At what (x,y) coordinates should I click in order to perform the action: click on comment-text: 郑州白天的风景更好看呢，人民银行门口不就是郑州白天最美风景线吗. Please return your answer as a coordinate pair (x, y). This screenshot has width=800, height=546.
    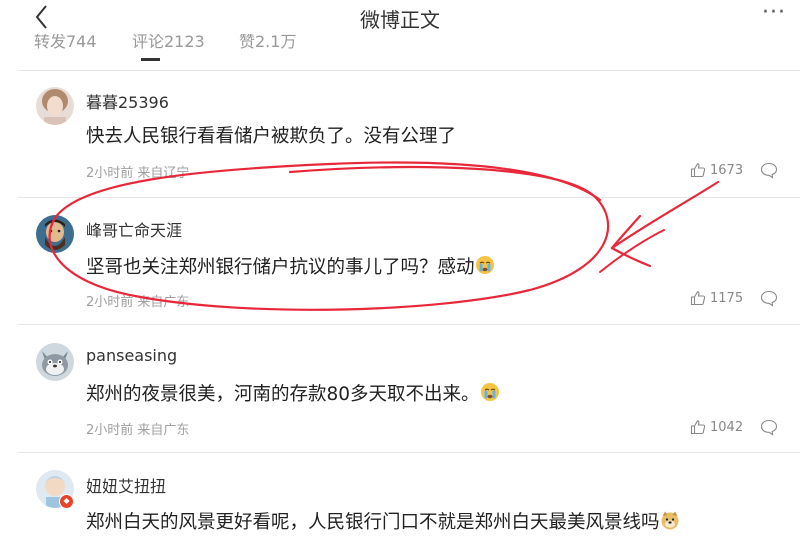
    Looking at the image, I should click on (383, 521).